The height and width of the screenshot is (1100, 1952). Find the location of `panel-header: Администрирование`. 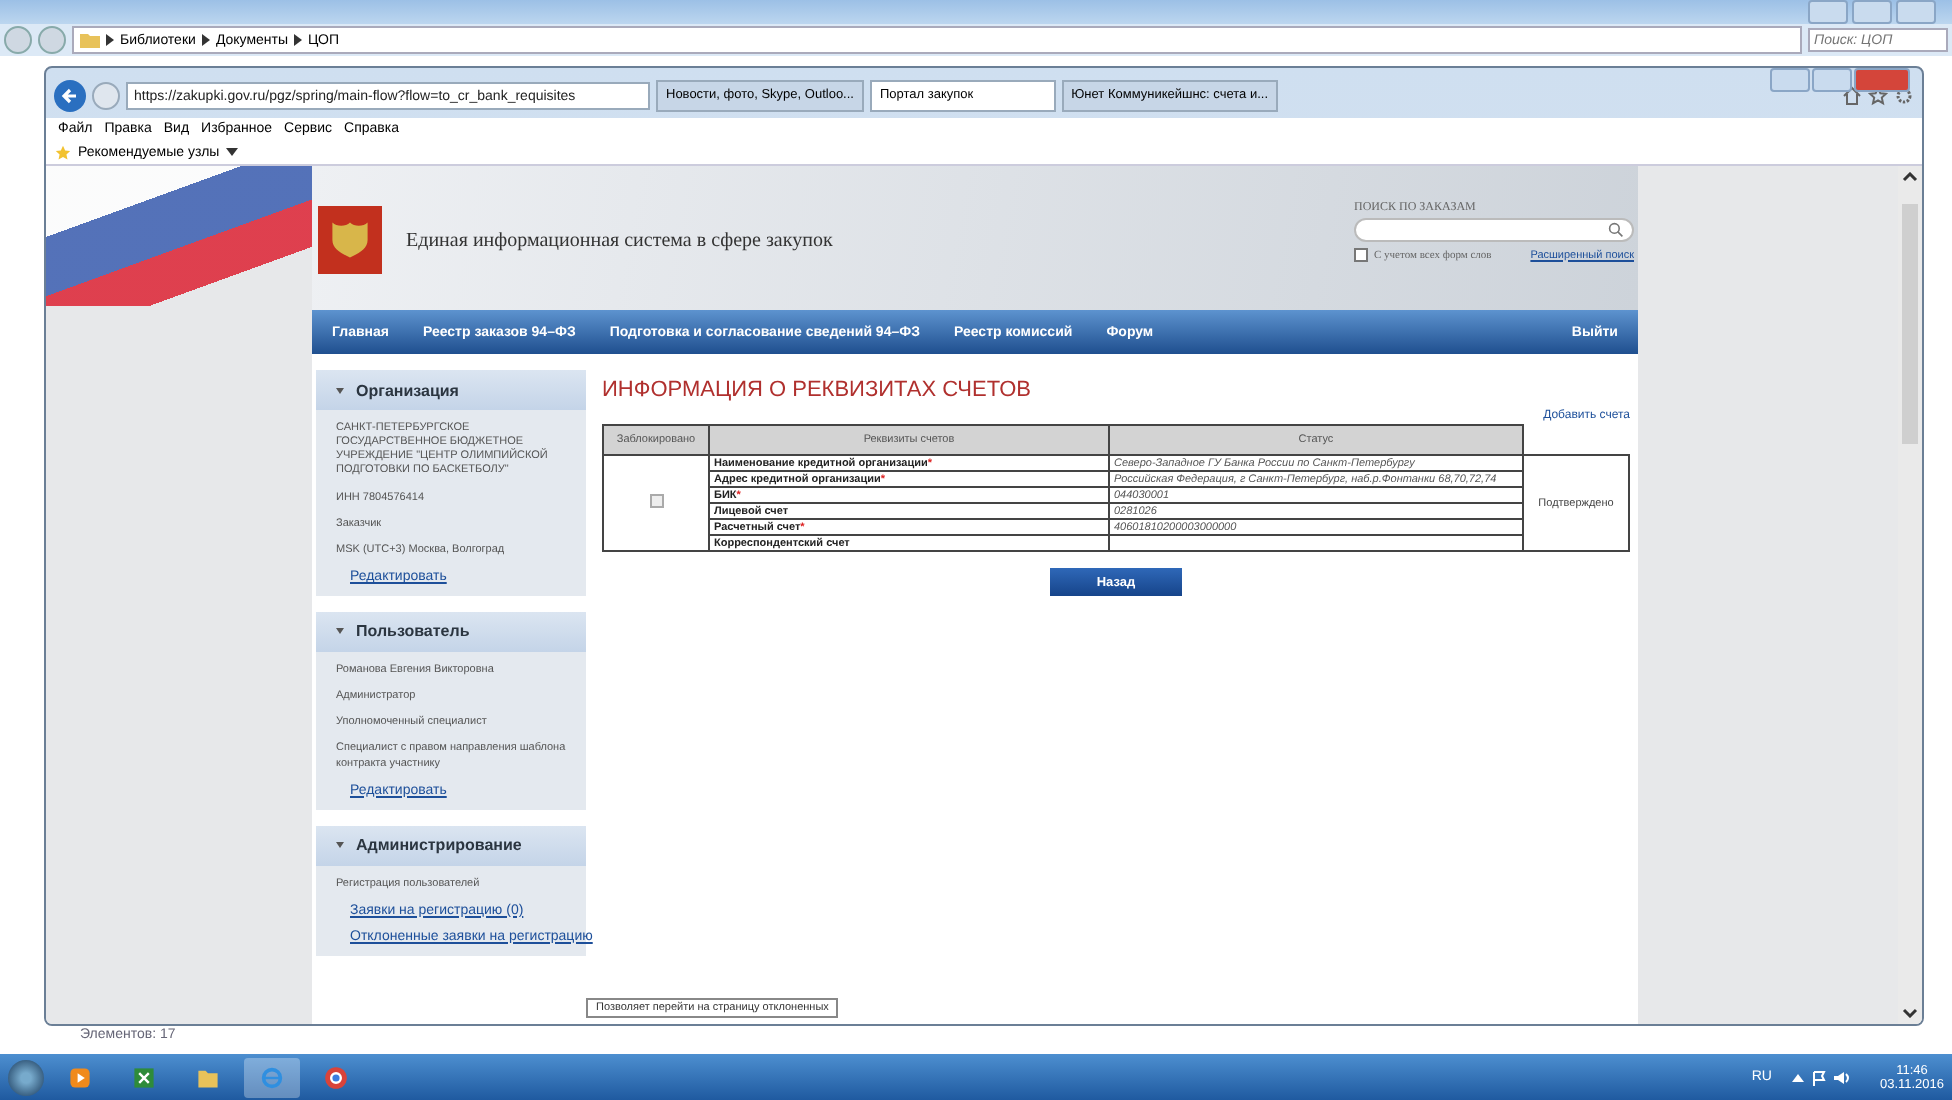

panel-header: Администрирование is located at coordinates (451, 845).